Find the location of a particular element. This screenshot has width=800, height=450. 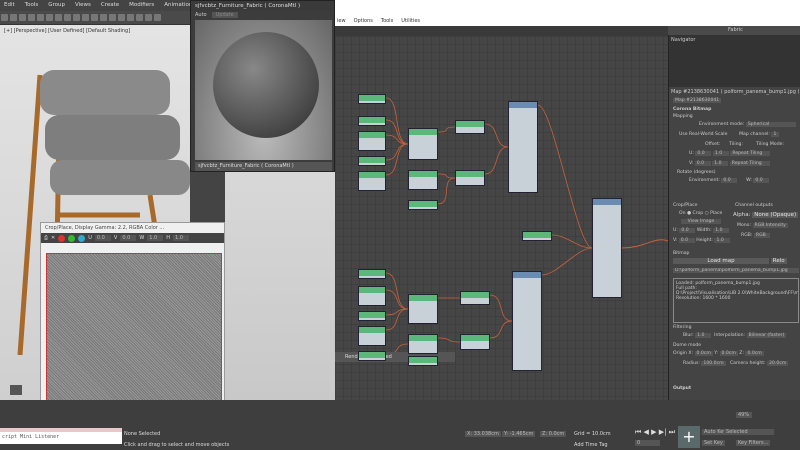

zoom-field: 49% is located at coordinates (744, 415).